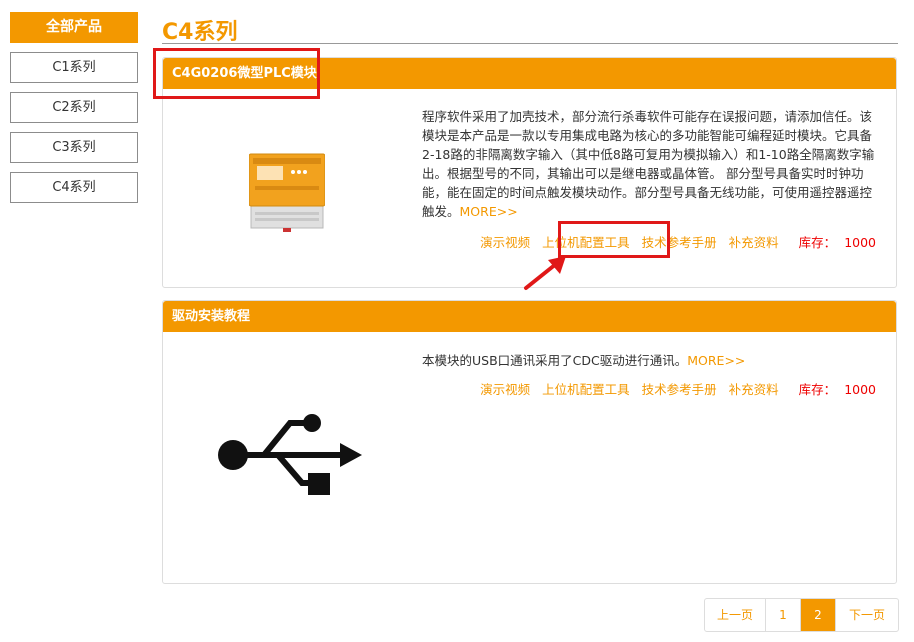 Image resolution: width=914 pixels, height=642 pixels. I want to click on sidebar-item-c2: C2系列, so click(74, 107).